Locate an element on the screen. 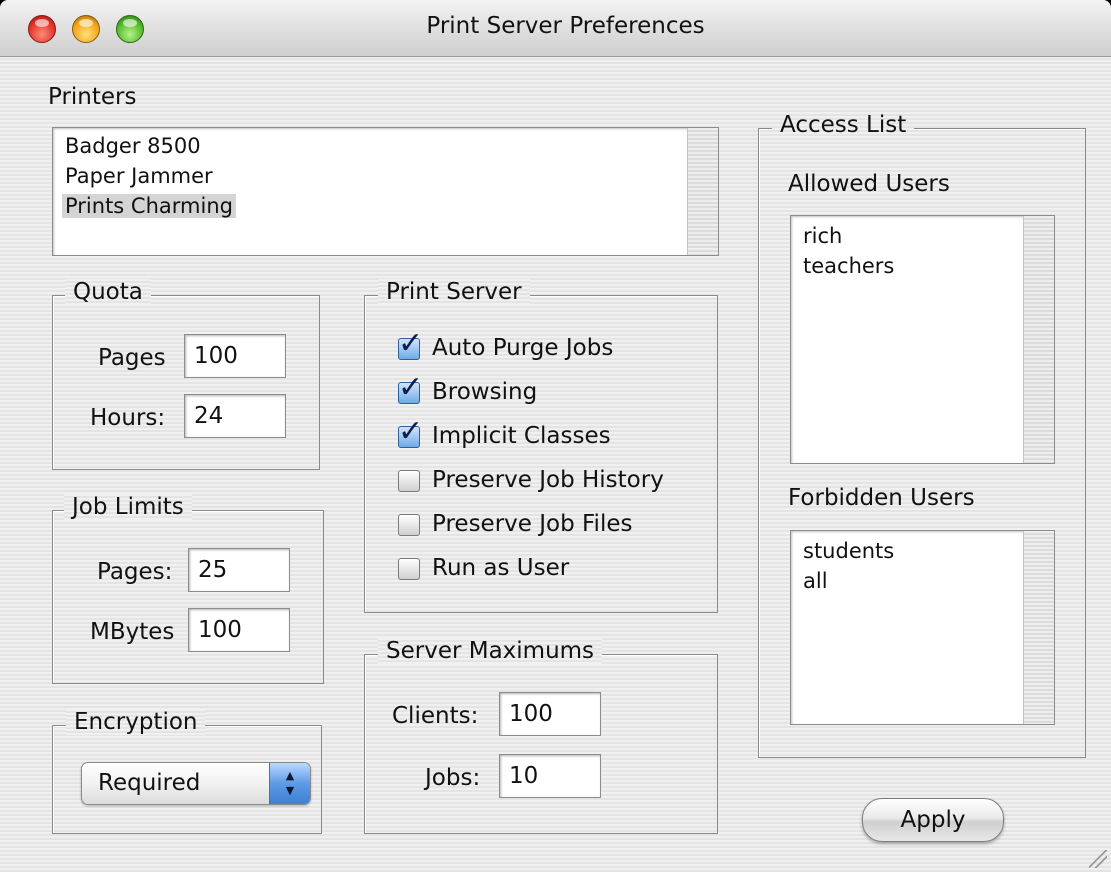 This screenshot has width=1111, height=872. title-bar: Print Server Preferences is located at coordinates (555, 28).